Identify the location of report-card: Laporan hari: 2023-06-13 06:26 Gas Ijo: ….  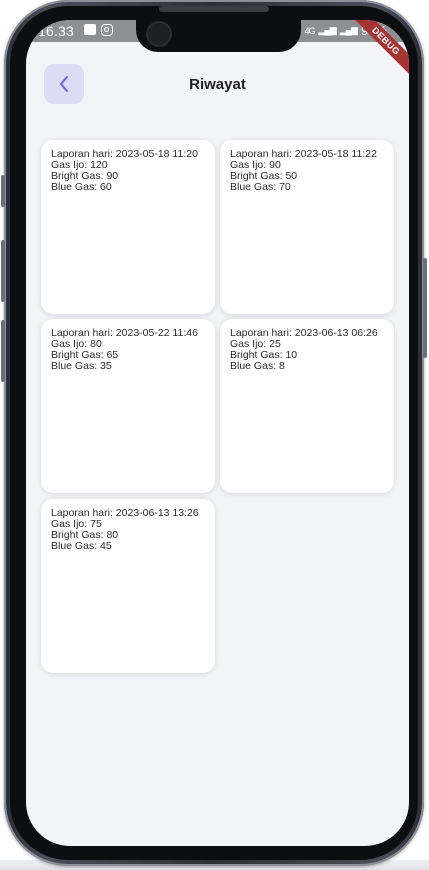
(307, 406).